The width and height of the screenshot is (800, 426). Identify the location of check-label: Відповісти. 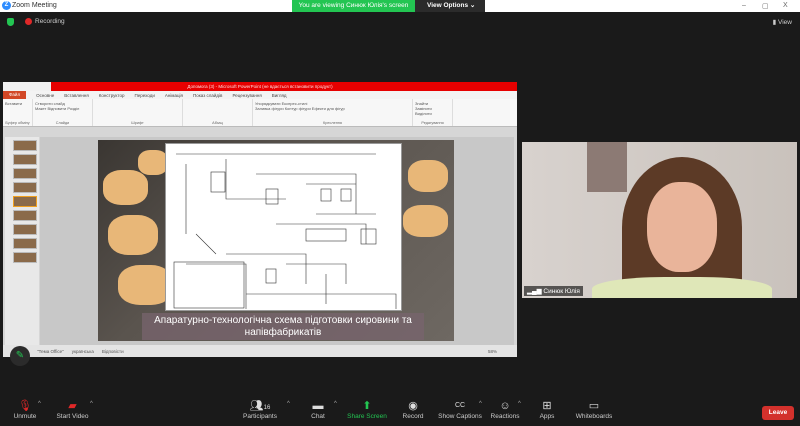
(112, 351).